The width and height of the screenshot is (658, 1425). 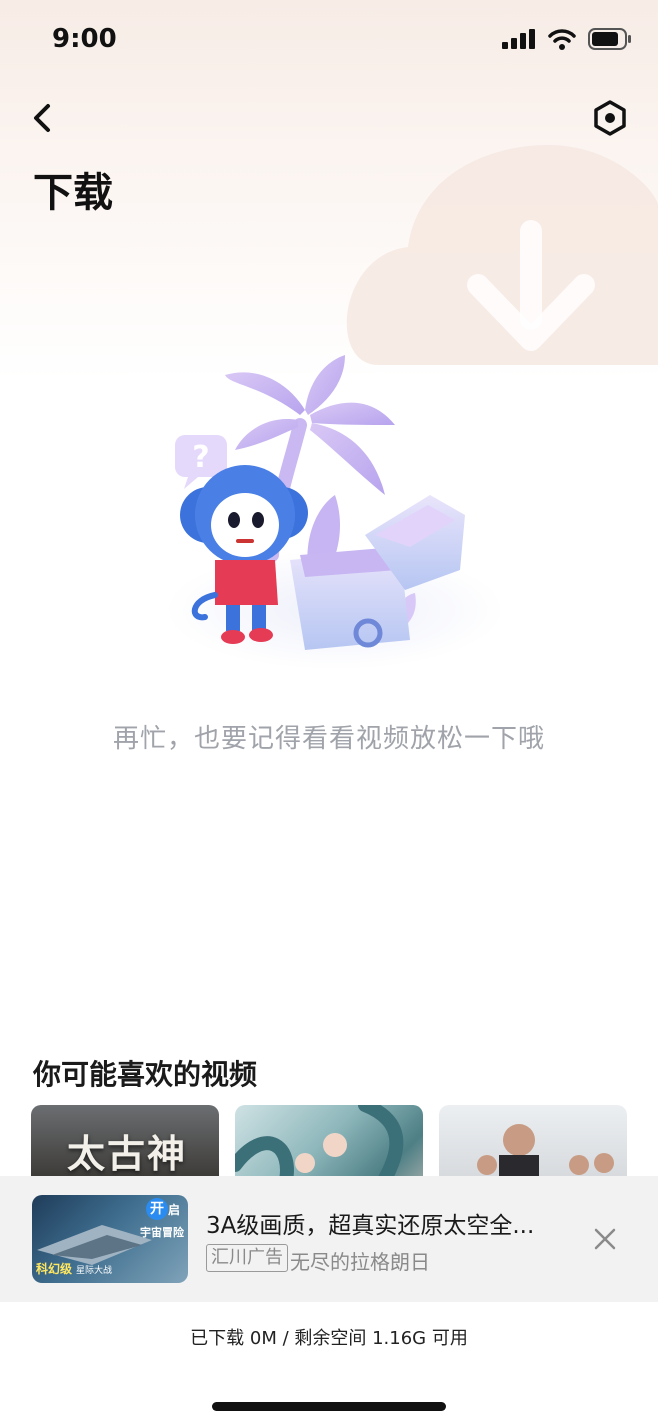 I want to click on storage-info-bar: 已下载 0M / 剩余空间 1.16G 可用, so click(x=329, y=1337).